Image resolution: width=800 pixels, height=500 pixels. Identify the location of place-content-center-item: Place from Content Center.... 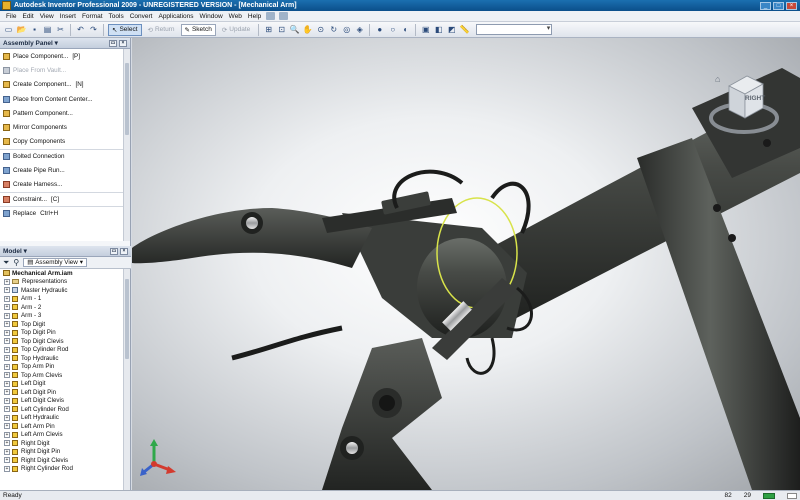
(62, 99).